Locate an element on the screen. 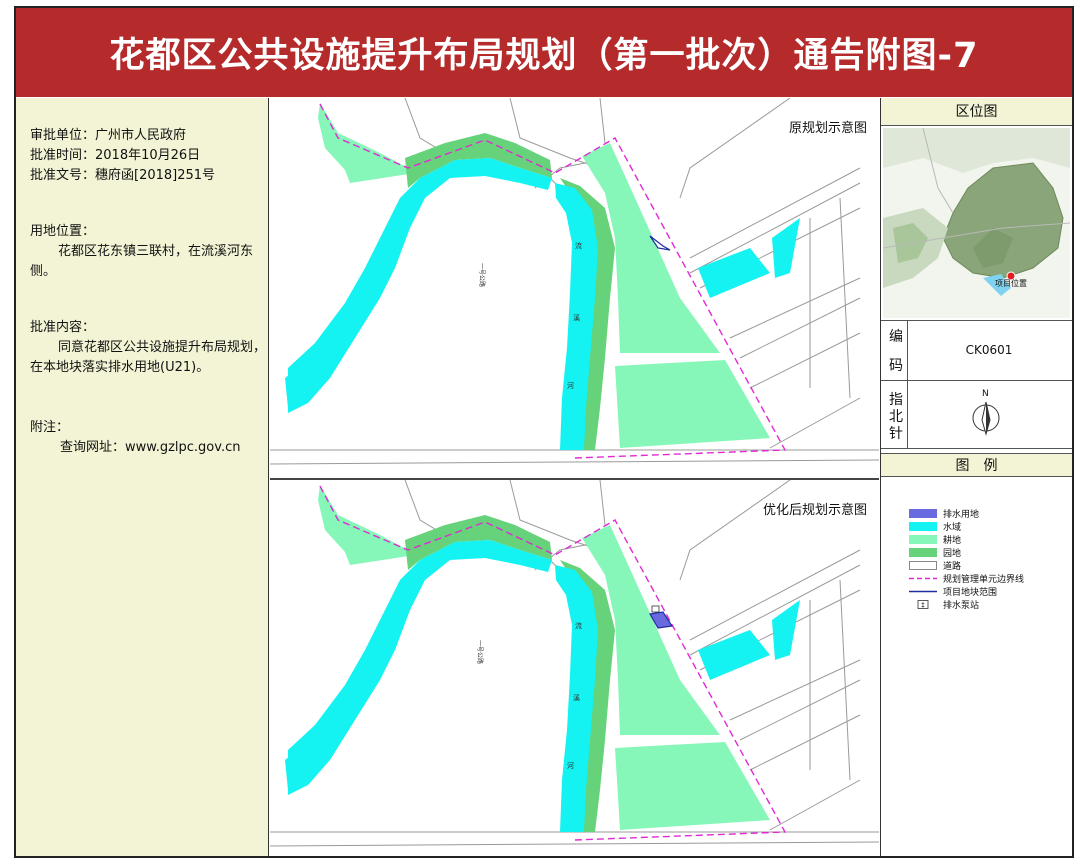  legend-item-water: 水域 is located at coordinates (935, 526).